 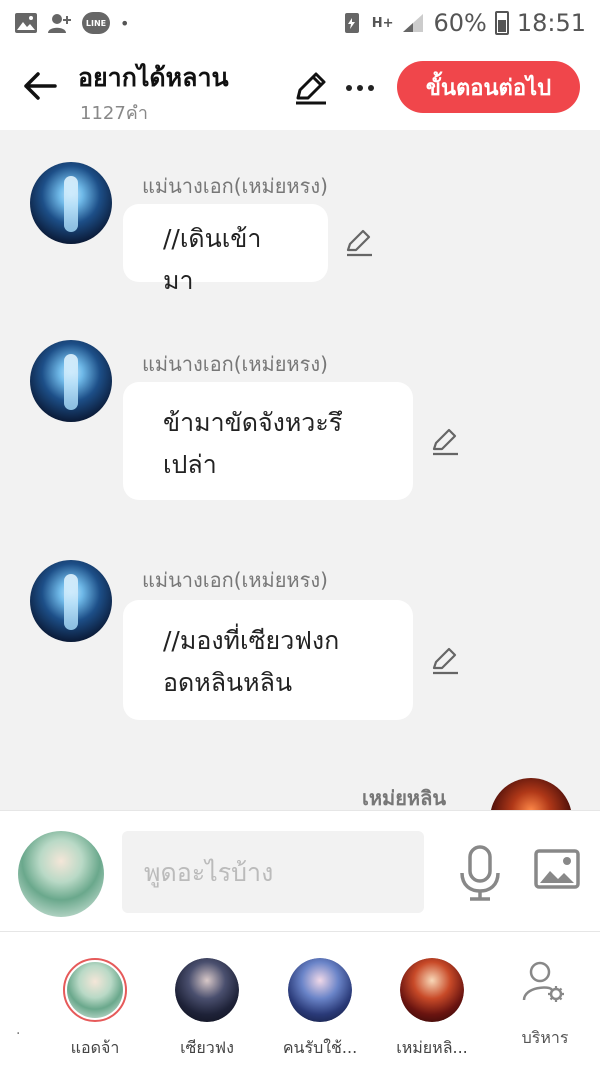 What do you see at coordinates (480, 873) in the screenshot?
I see `microphone-icon` at bounding box center [480, 873].